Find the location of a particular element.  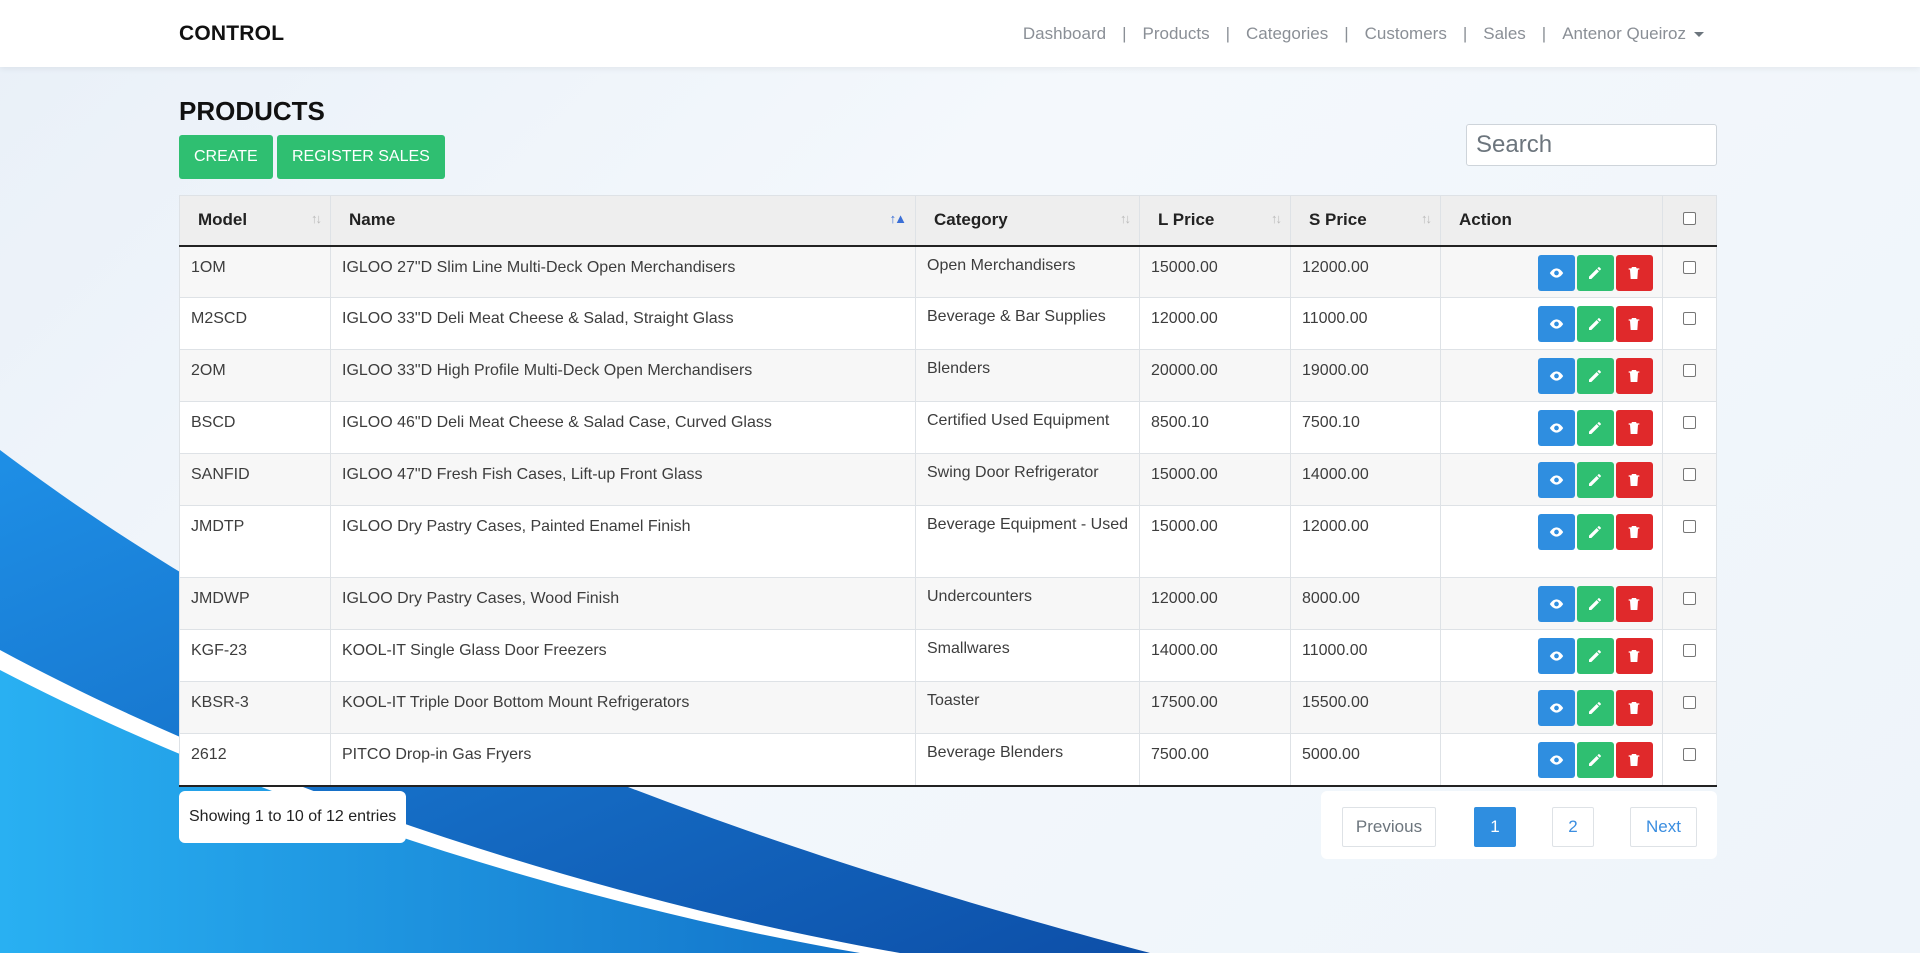

nav-customers: Customers is located at coordinates (1406, 34).